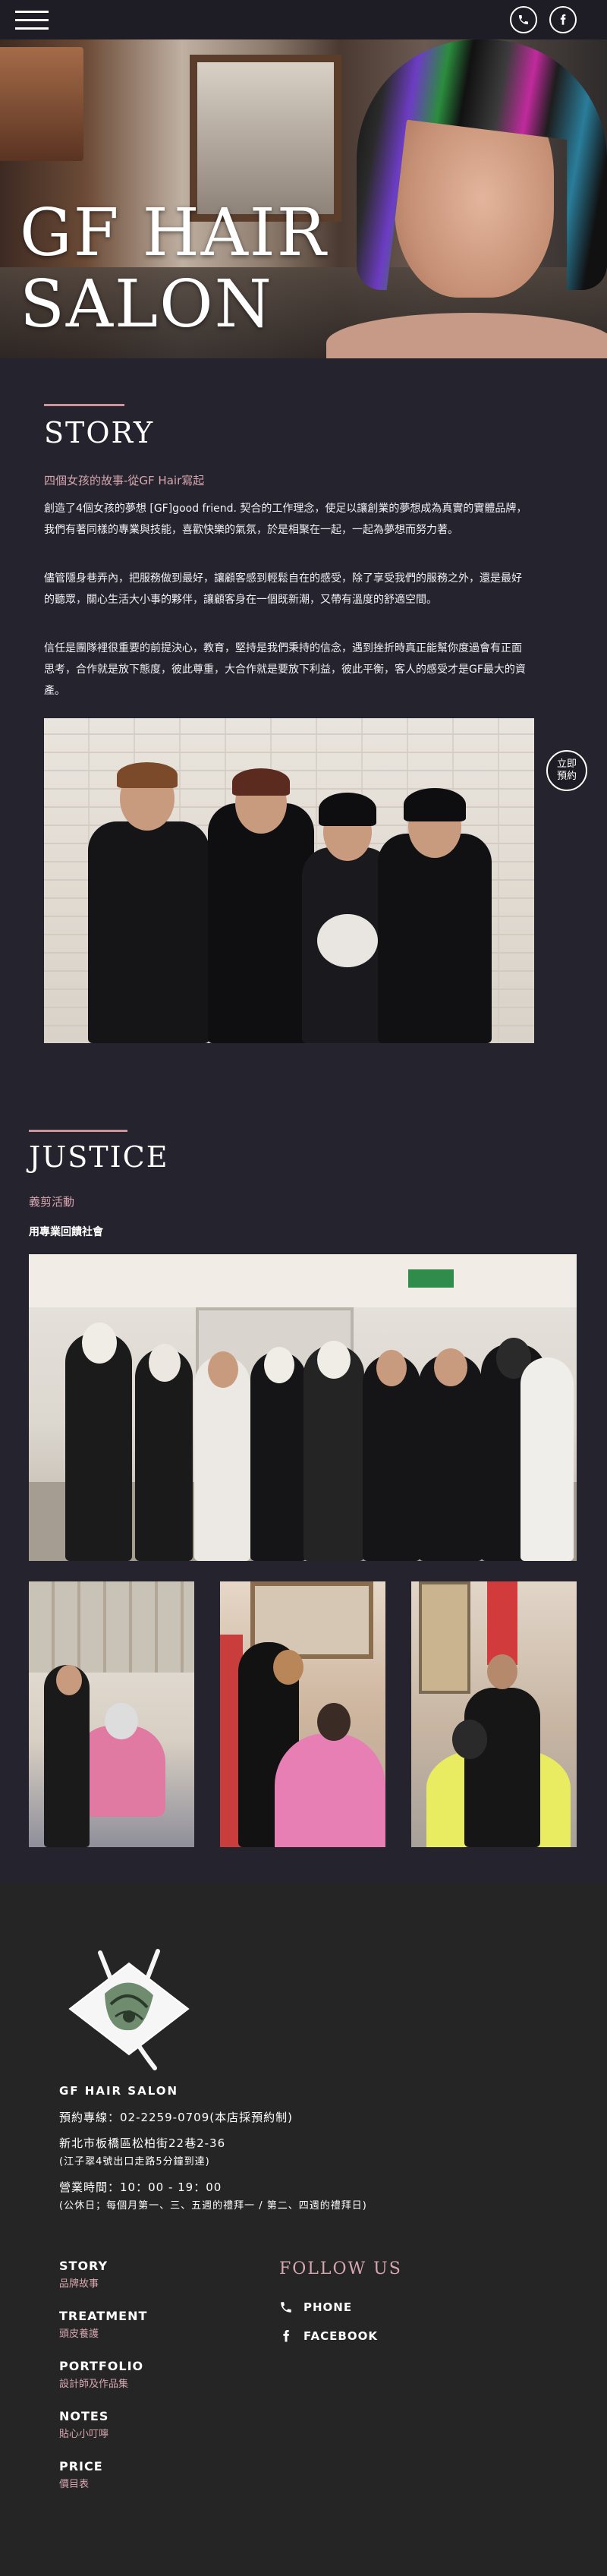 The image size is (607, 2576). What do you see at coordinates (303, 19) in the screenshot?
I see `top-bar` at bounding box center [303, 19].